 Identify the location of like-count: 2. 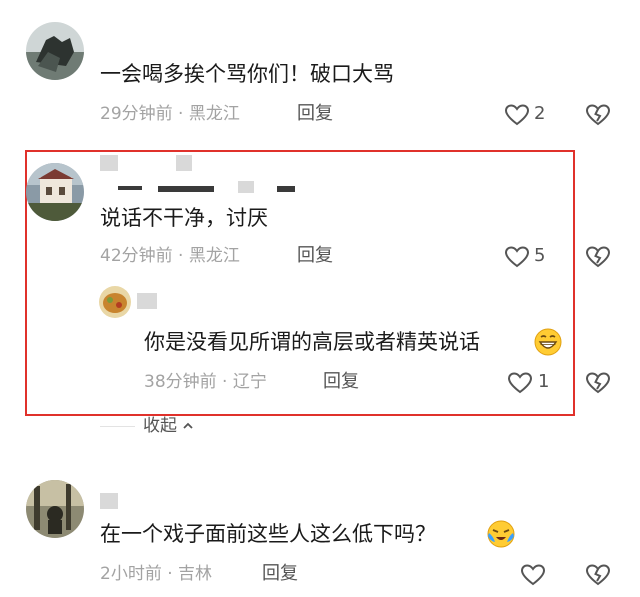
(540, 113).